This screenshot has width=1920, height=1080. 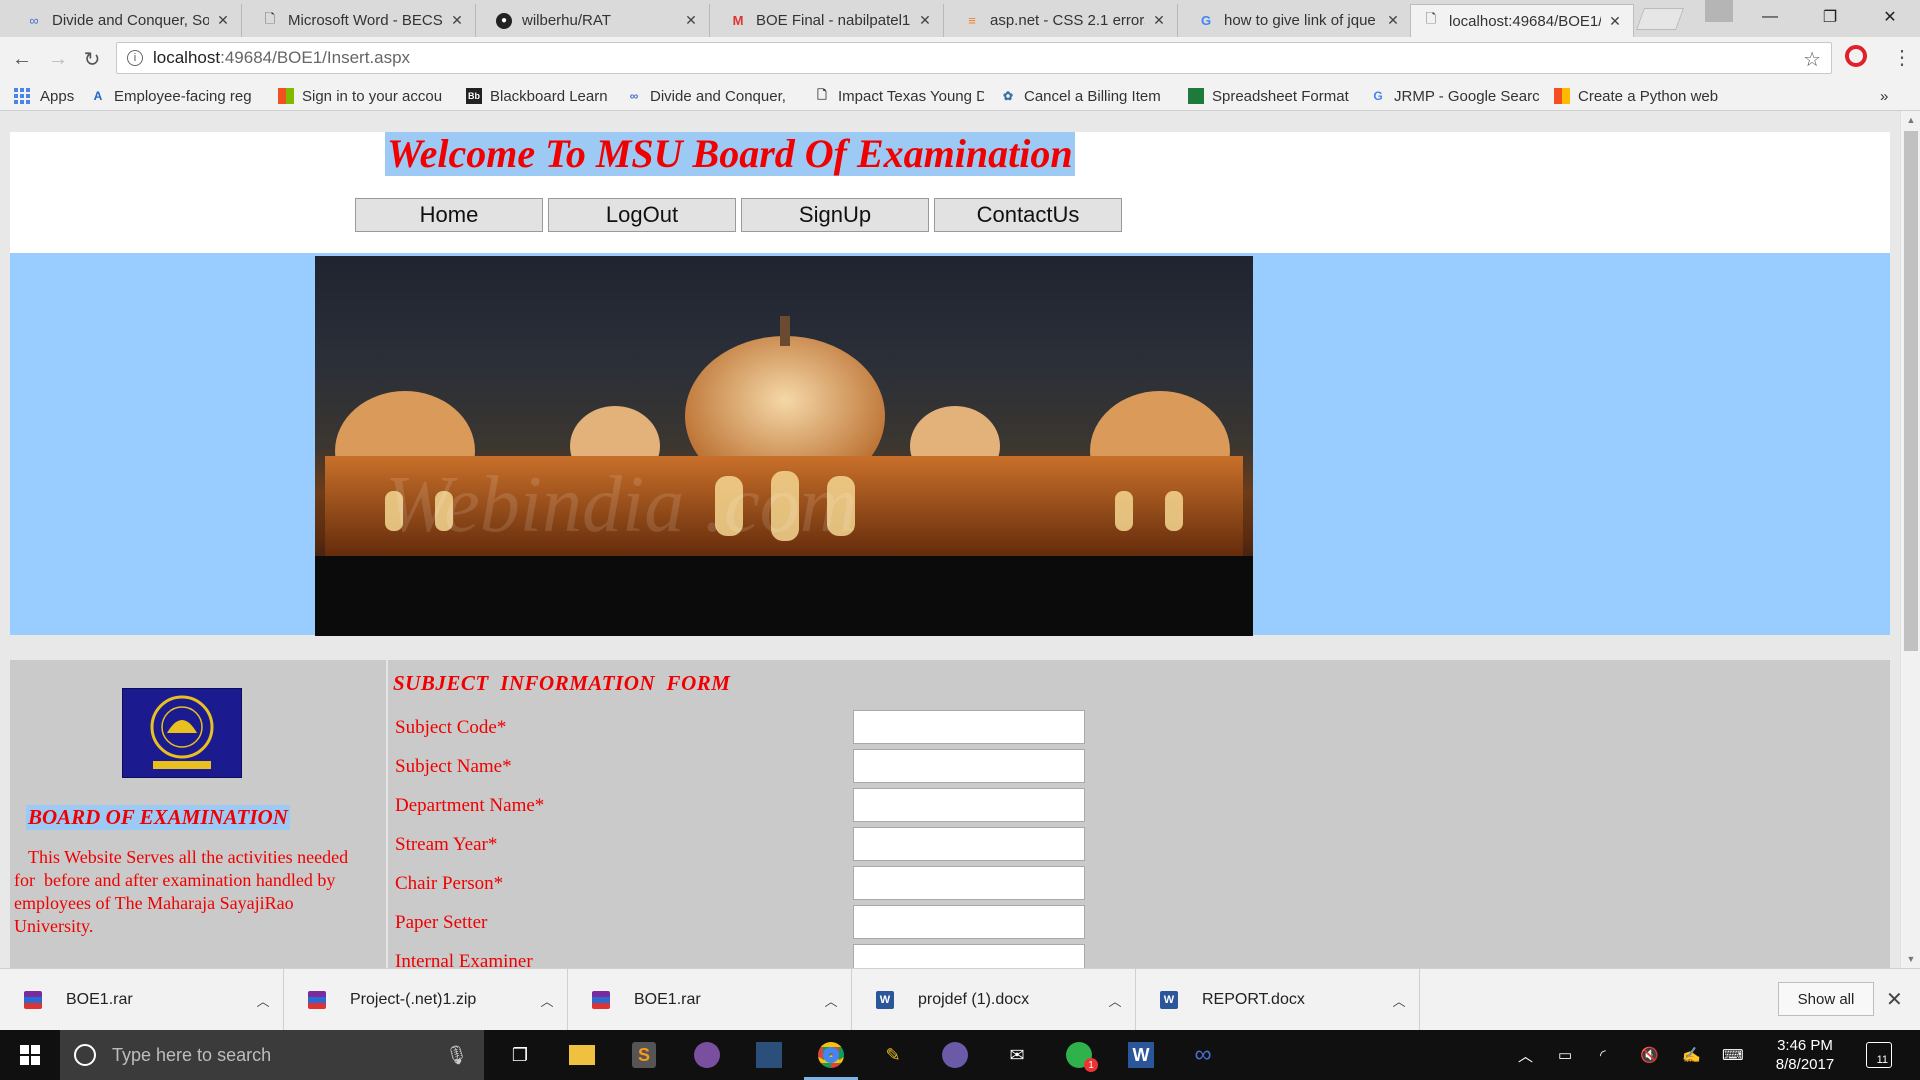 What do you see at coordinates (745, 956) in the screenshot?
I see `form-row-internal-examiner: Internal Examiner` at bounding box center [745, 956].